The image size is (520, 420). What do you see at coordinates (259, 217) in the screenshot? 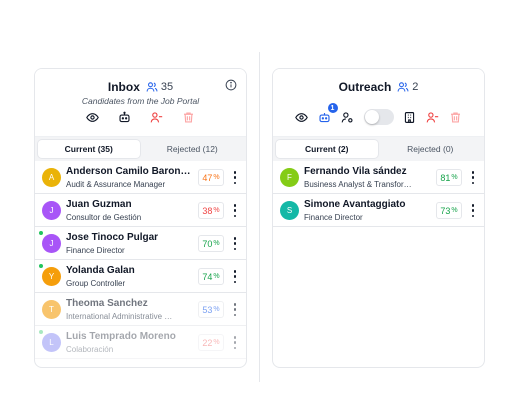
I see `column-divider` at bounding box center [259, 217].